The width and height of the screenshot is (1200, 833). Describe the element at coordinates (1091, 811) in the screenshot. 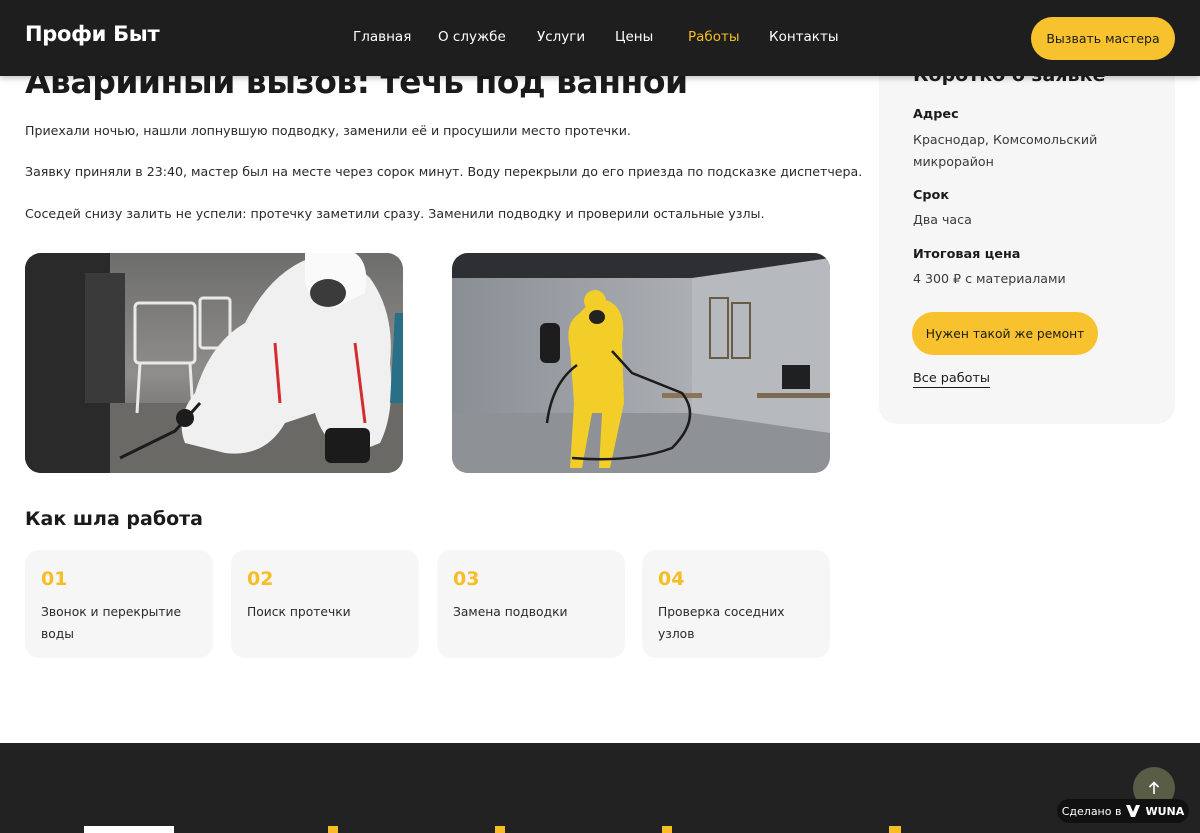

I see `made-in-text: Сделано в` at that location.